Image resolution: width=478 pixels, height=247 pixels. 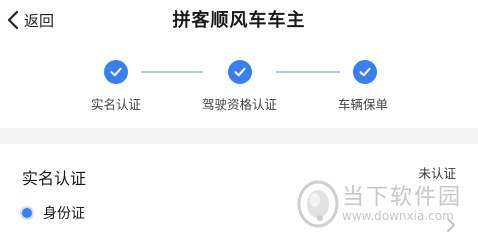 What do you see at coordinates (239, 136) in the screenshot?
I see `section-divider` at bounding box center [239, 136].